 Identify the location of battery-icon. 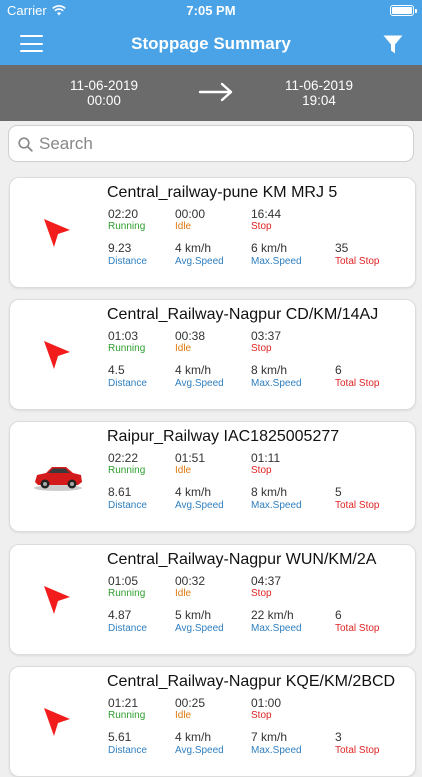
(403, 10).